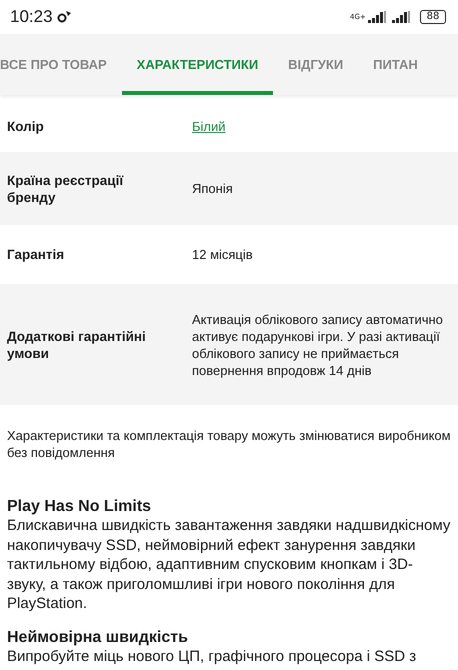  I want to click on spec-value: Японія, so click(213, 188).